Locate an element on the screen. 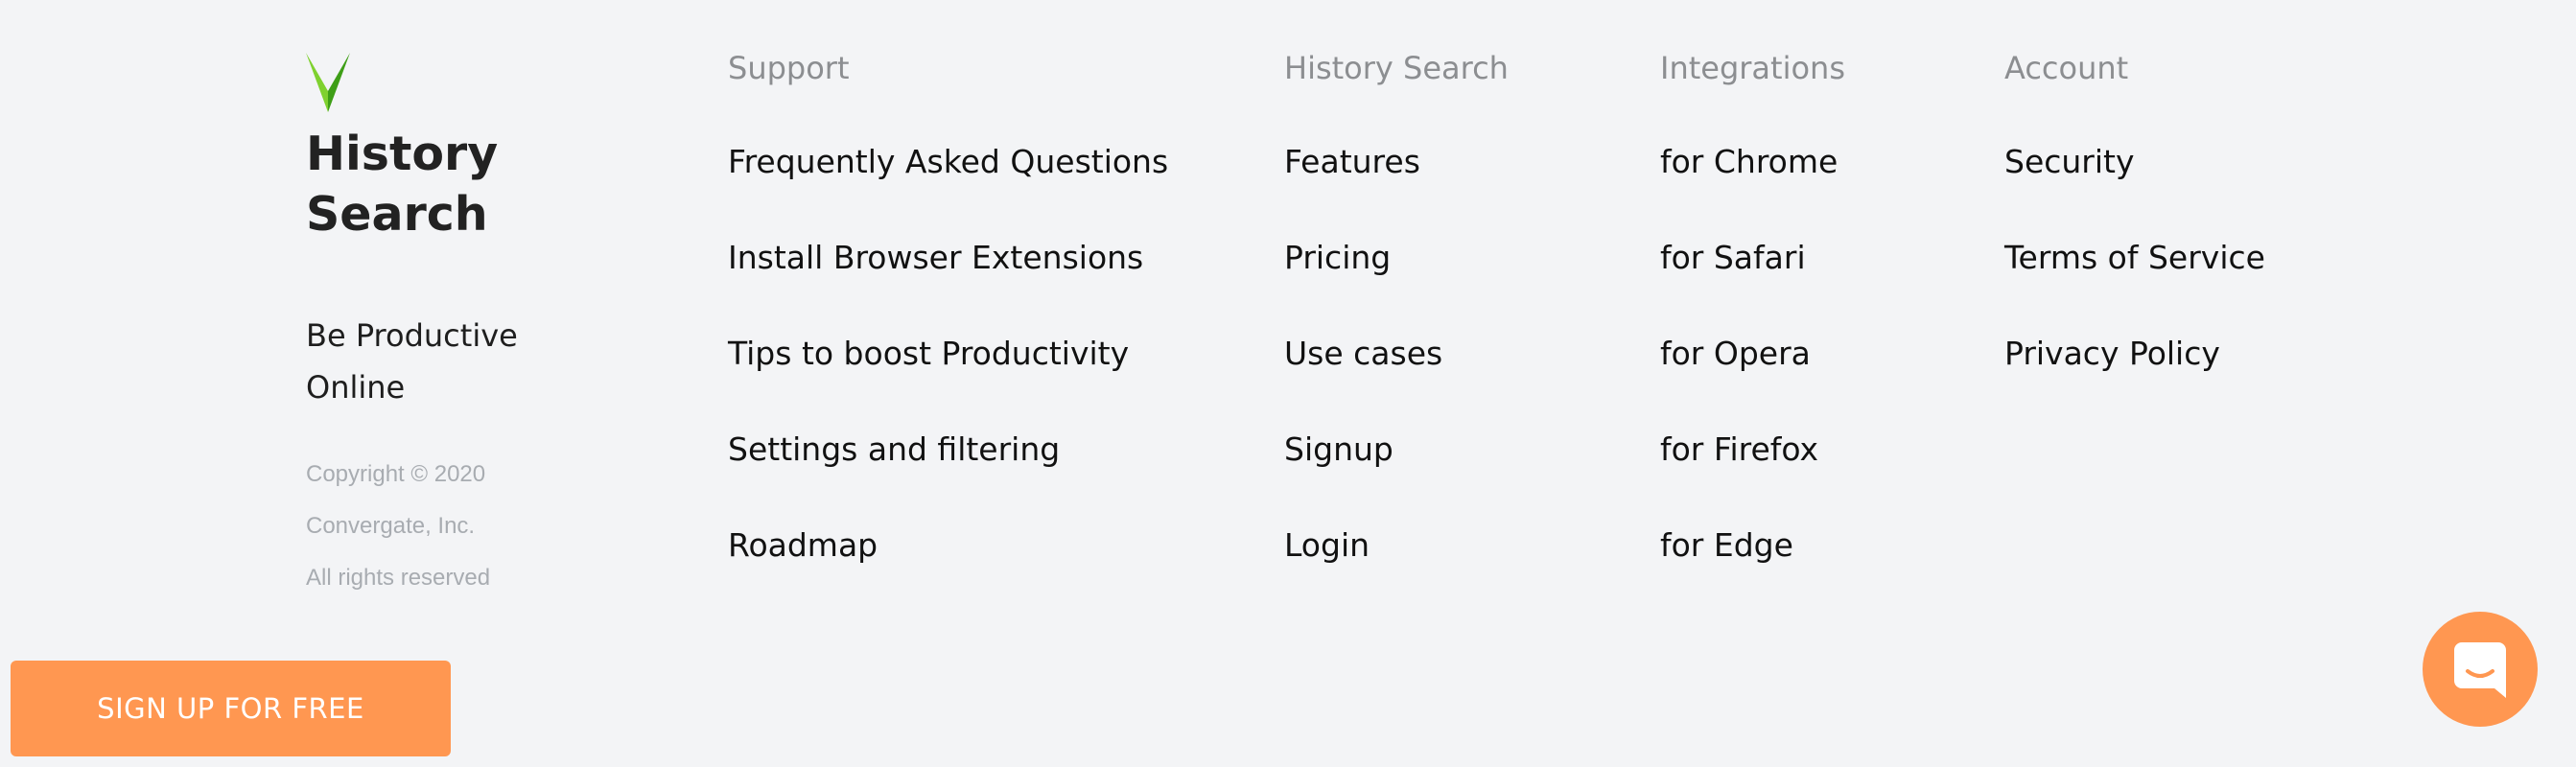 The image size is (2576, 767). link-terms-of-service: Terms of Service is located at coordinates (2134, 258).